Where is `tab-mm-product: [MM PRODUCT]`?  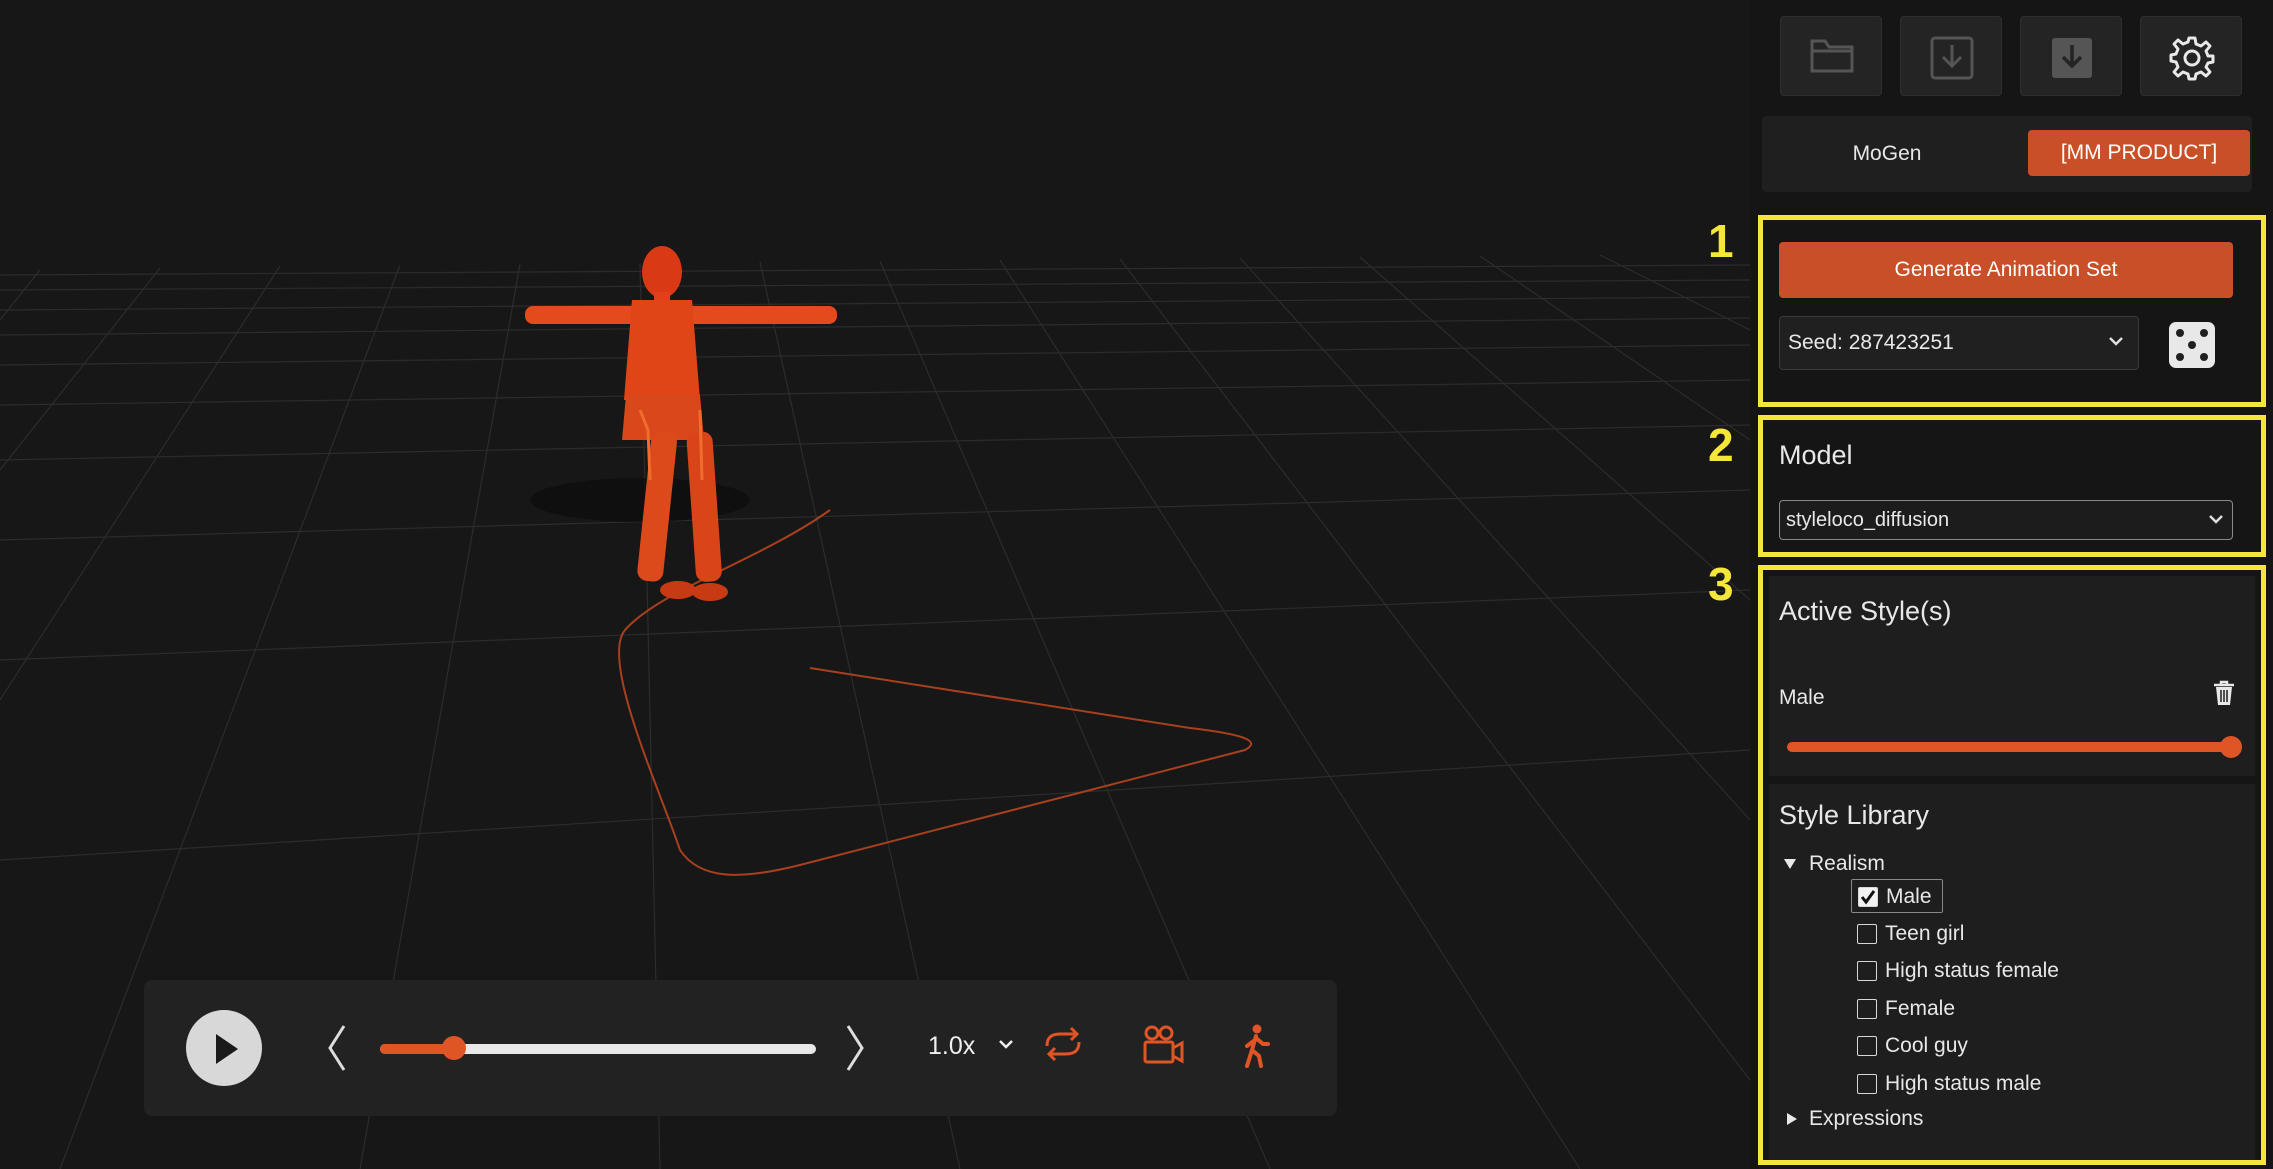 tab-mm-product: [MM PRODUCT] is located at coordinates (2139, 153).